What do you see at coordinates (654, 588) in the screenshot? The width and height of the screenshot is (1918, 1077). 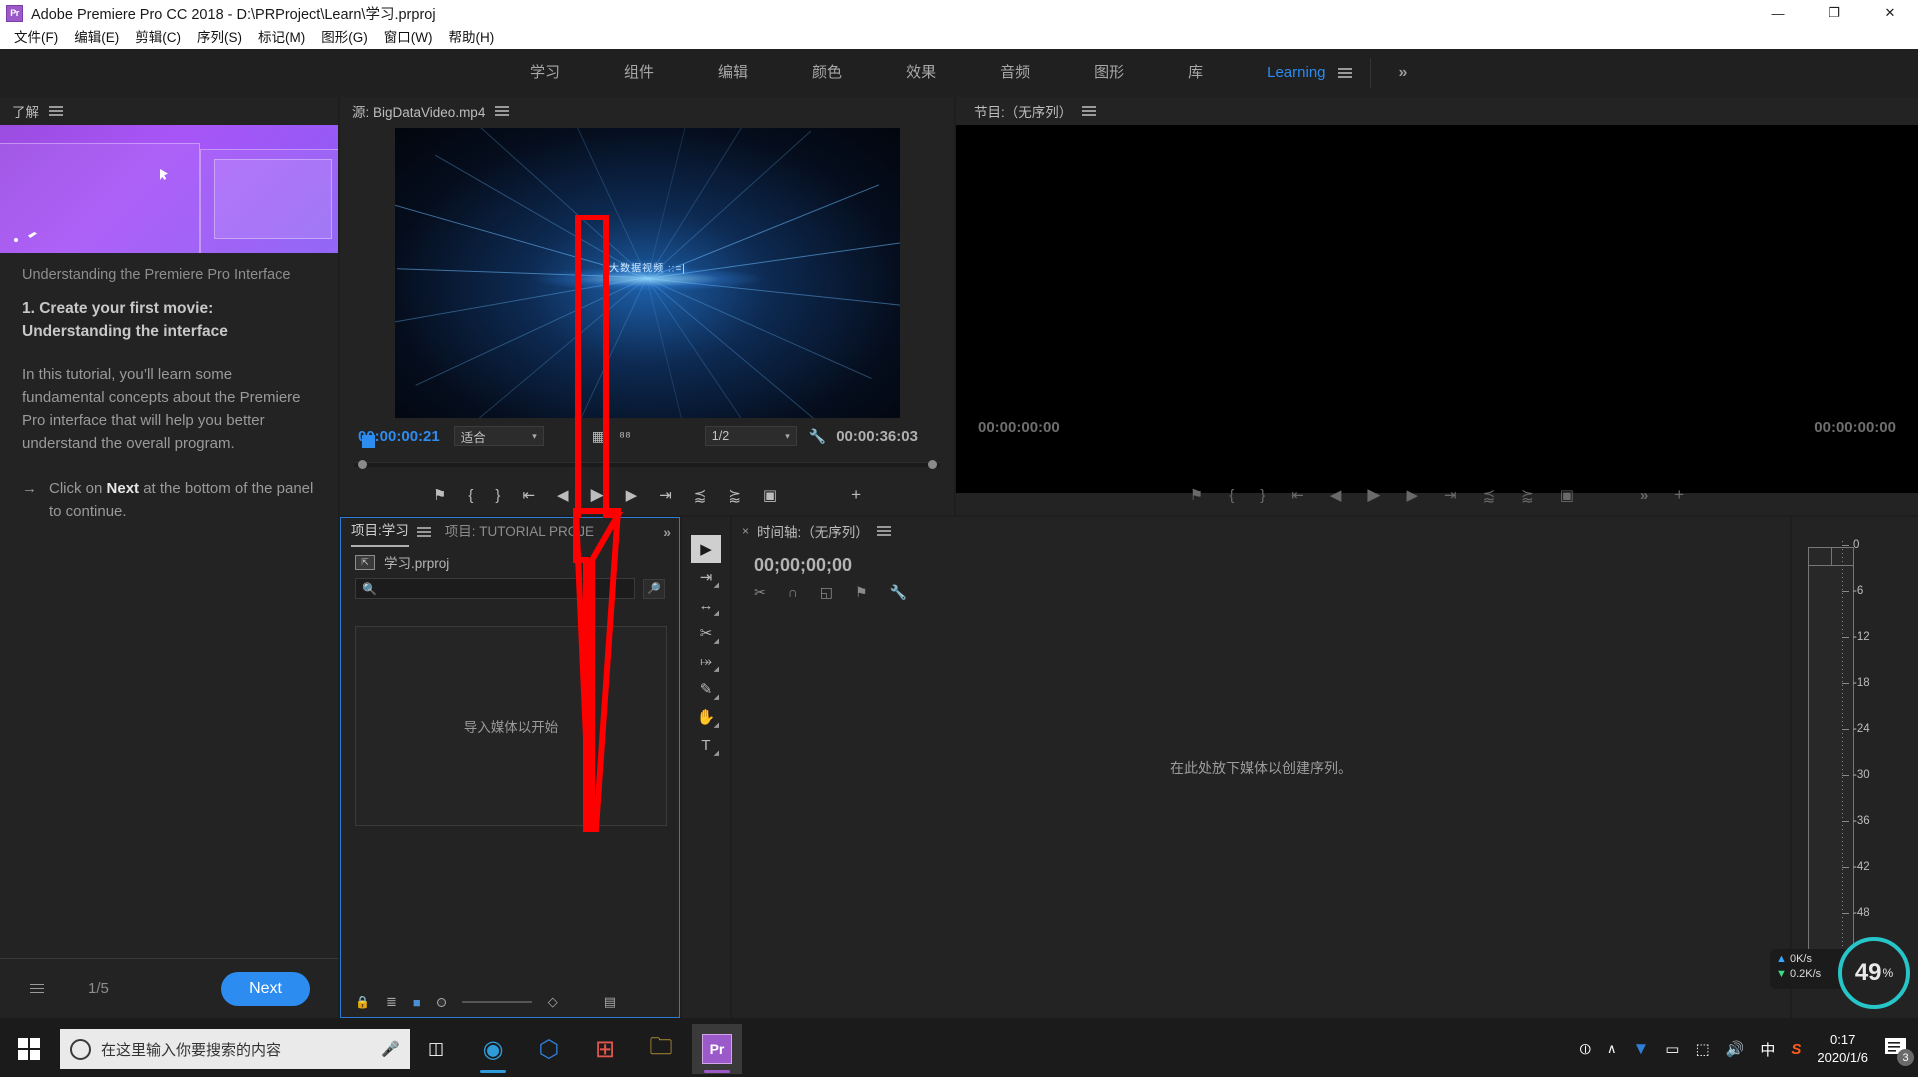 I see `find-button: 🔎` at bounding box center [654, 588].